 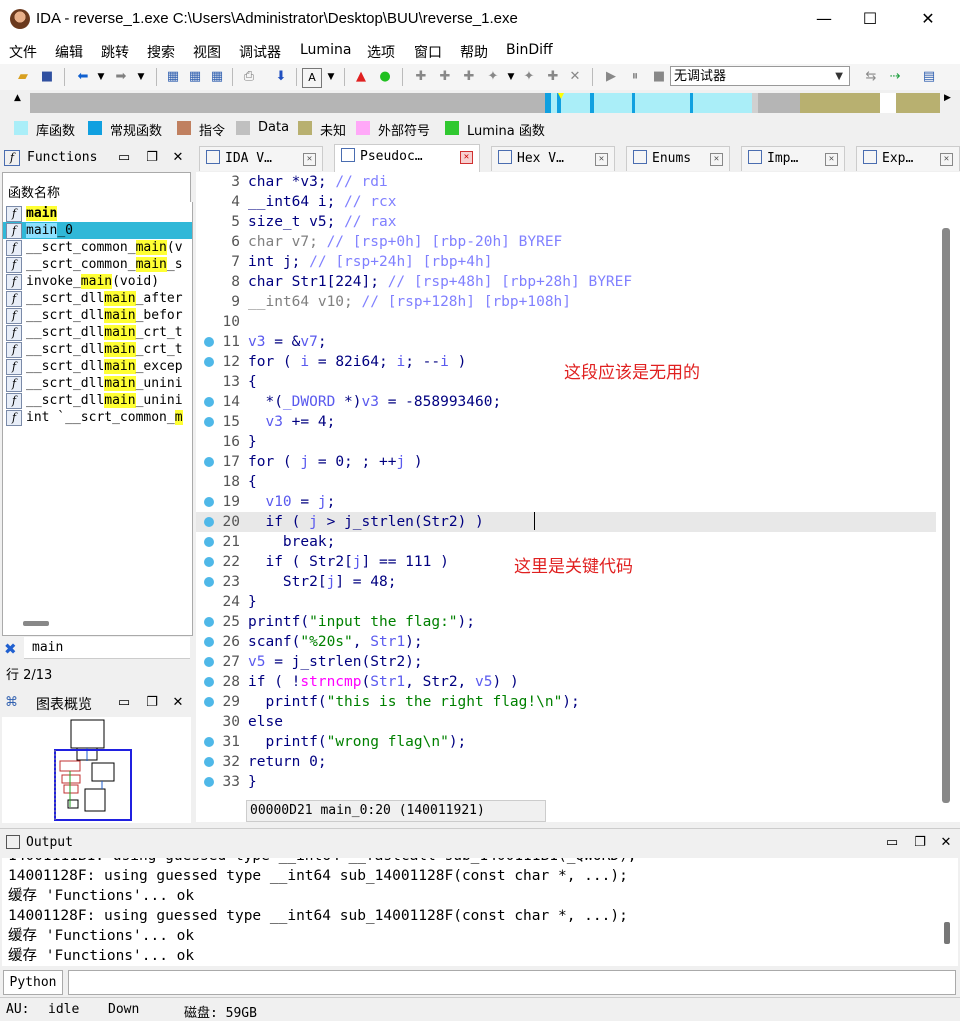 What do you see at coordinates (928, 19) in the screenshot?
I see `close-button: ✕` at bounding box center [928, 19].